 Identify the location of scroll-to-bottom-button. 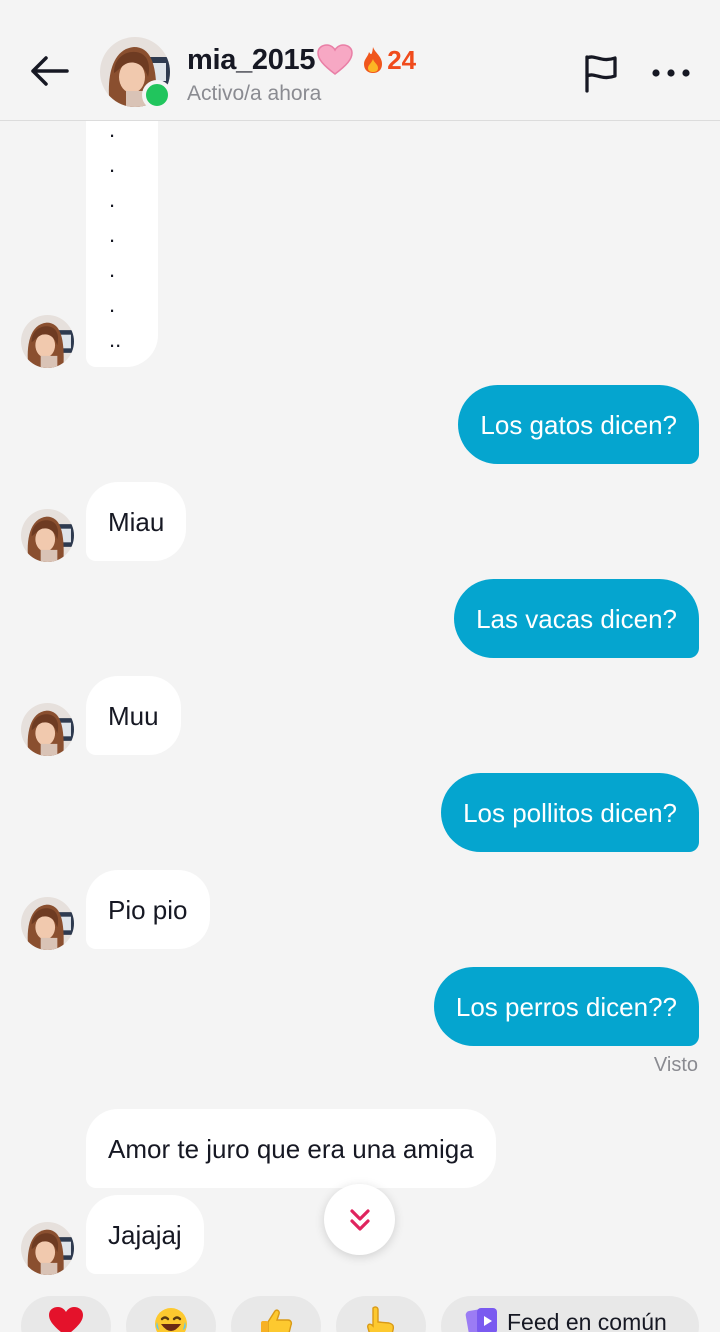
(359, 1219).